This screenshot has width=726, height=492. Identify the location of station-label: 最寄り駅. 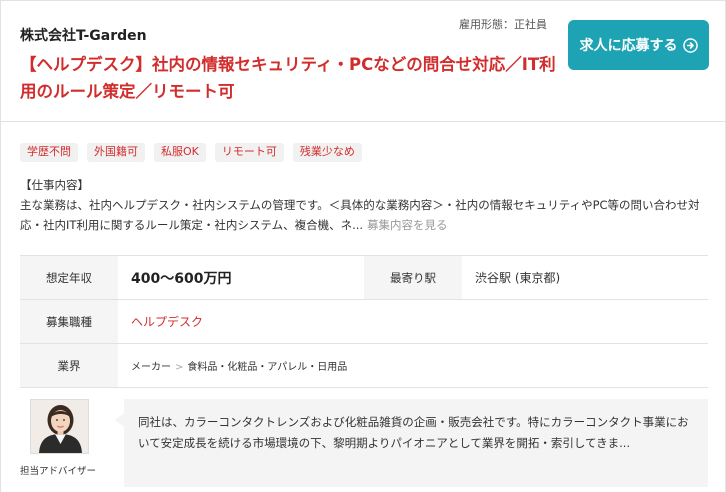
(413, 277).